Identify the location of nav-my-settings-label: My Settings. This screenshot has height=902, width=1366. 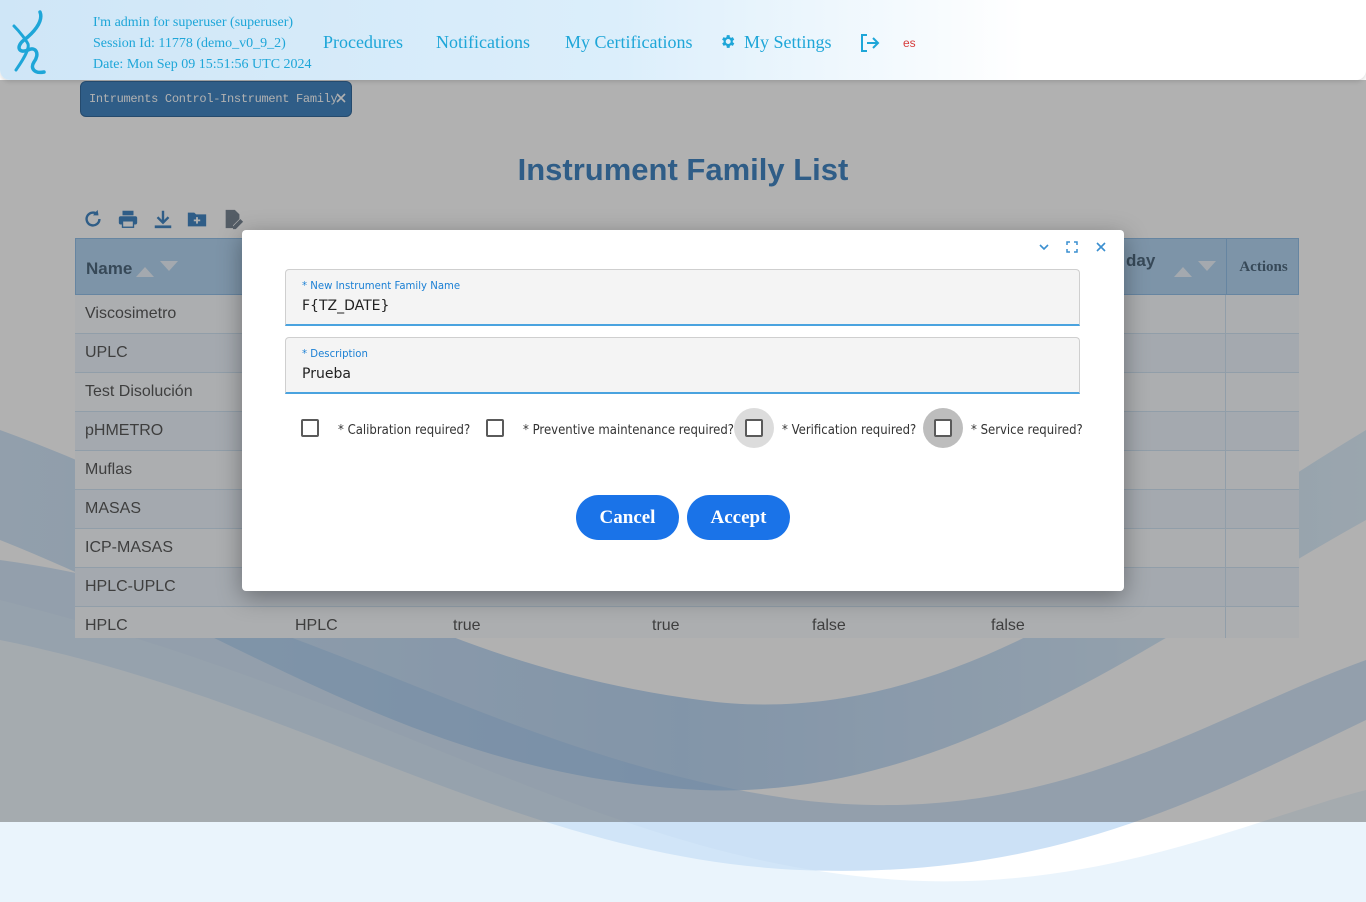
(788, 42).